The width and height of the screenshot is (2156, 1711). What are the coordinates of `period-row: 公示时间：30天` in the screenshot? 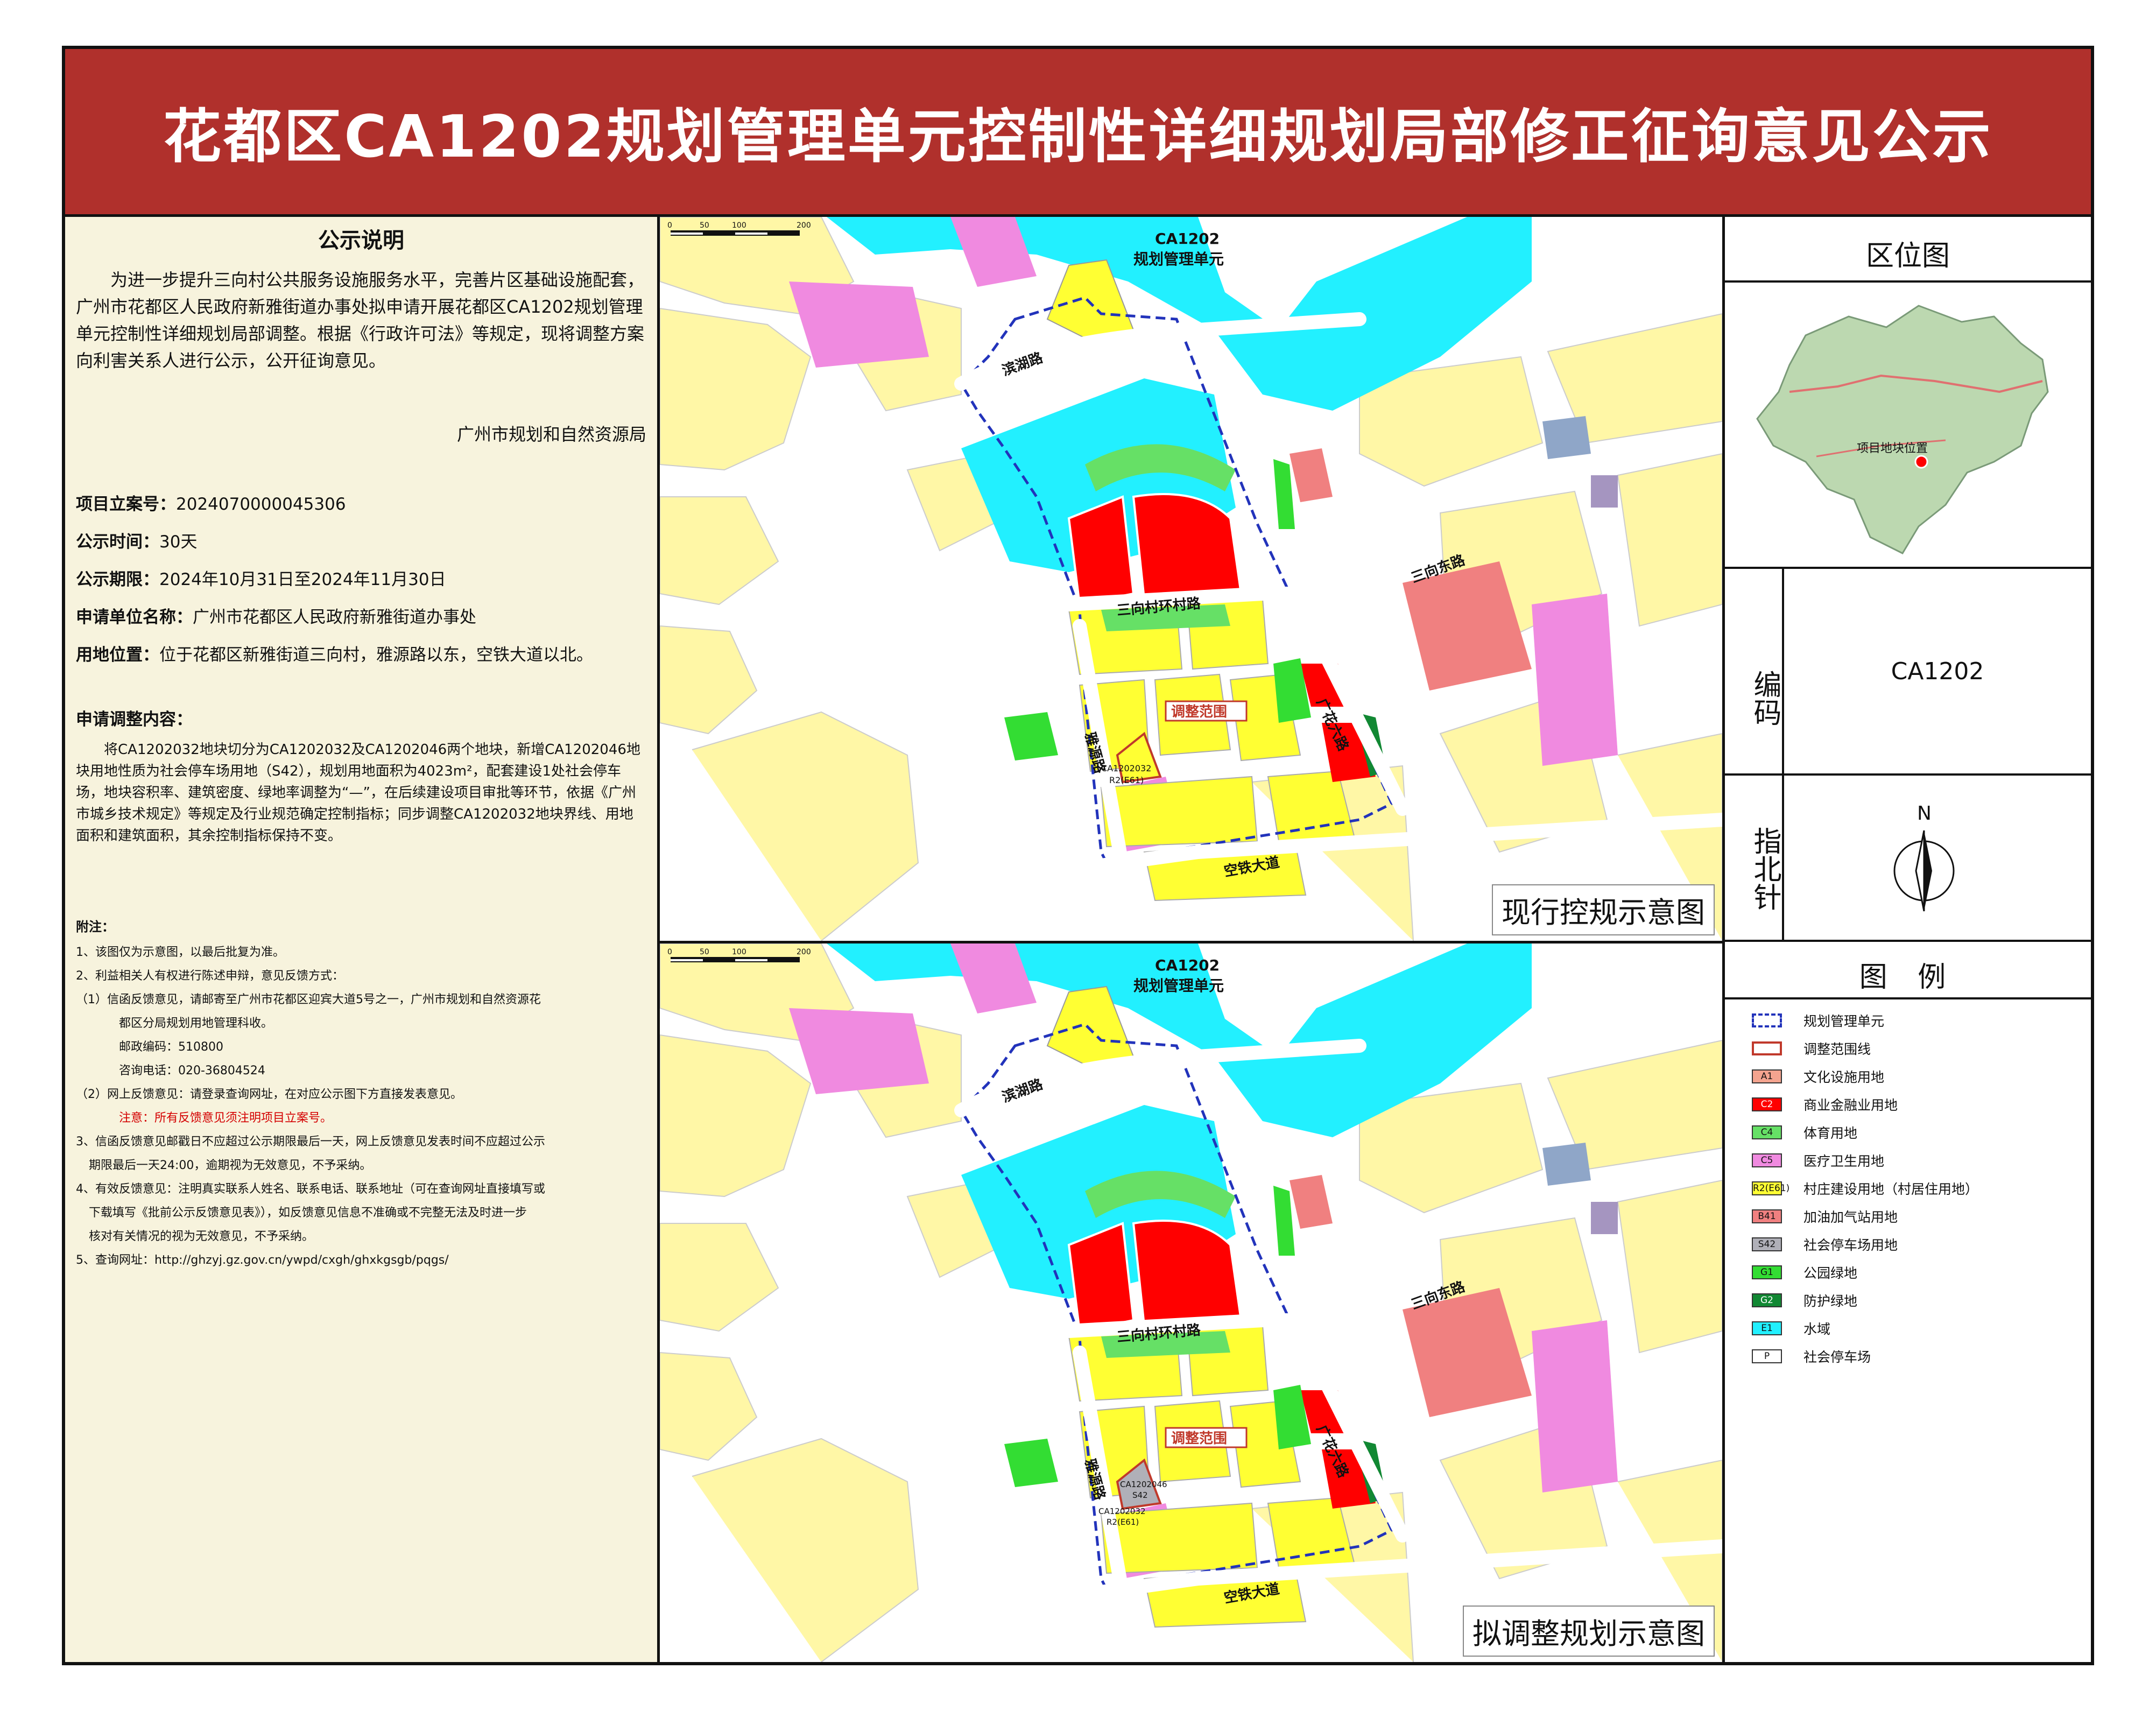 It's located at (361, 542).